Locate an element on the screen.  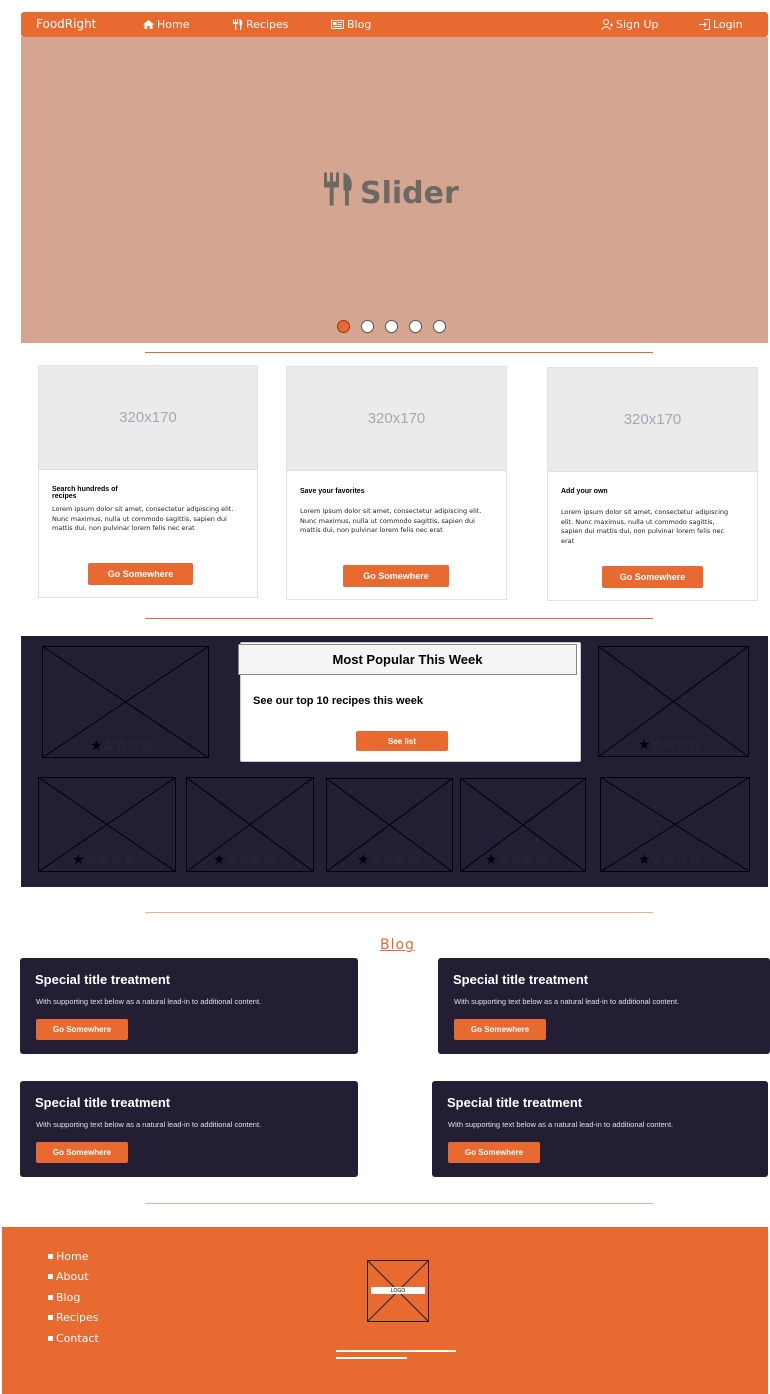
blog-card-title: Special title treatment is located at coordinates (103, 979).